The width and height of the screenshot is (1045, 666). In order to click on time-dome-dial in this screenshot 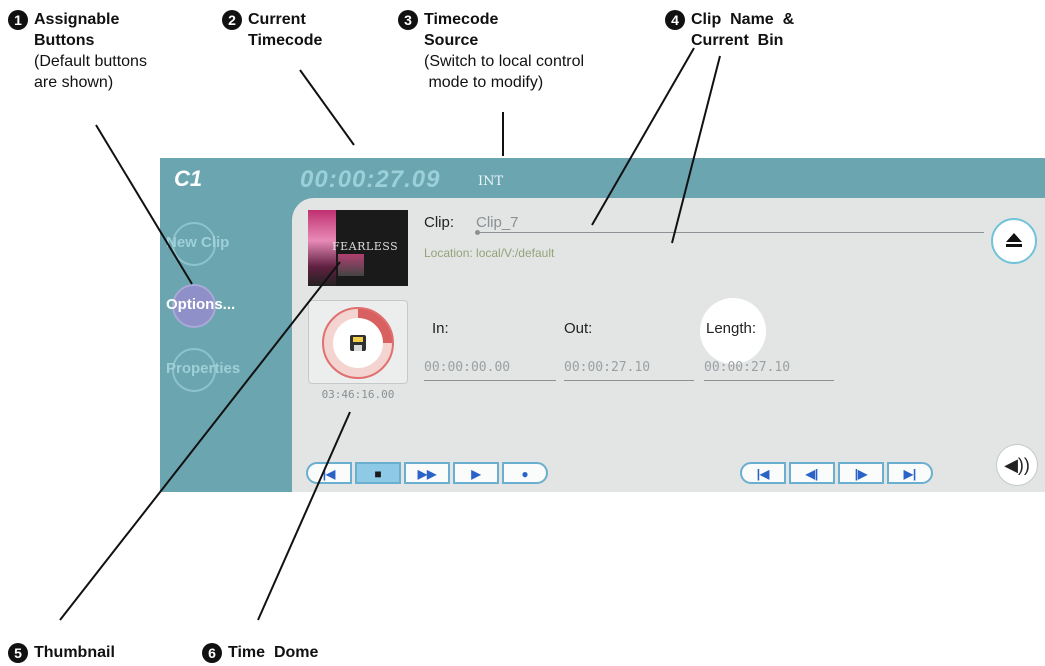, I will do `click(358, 343)`.